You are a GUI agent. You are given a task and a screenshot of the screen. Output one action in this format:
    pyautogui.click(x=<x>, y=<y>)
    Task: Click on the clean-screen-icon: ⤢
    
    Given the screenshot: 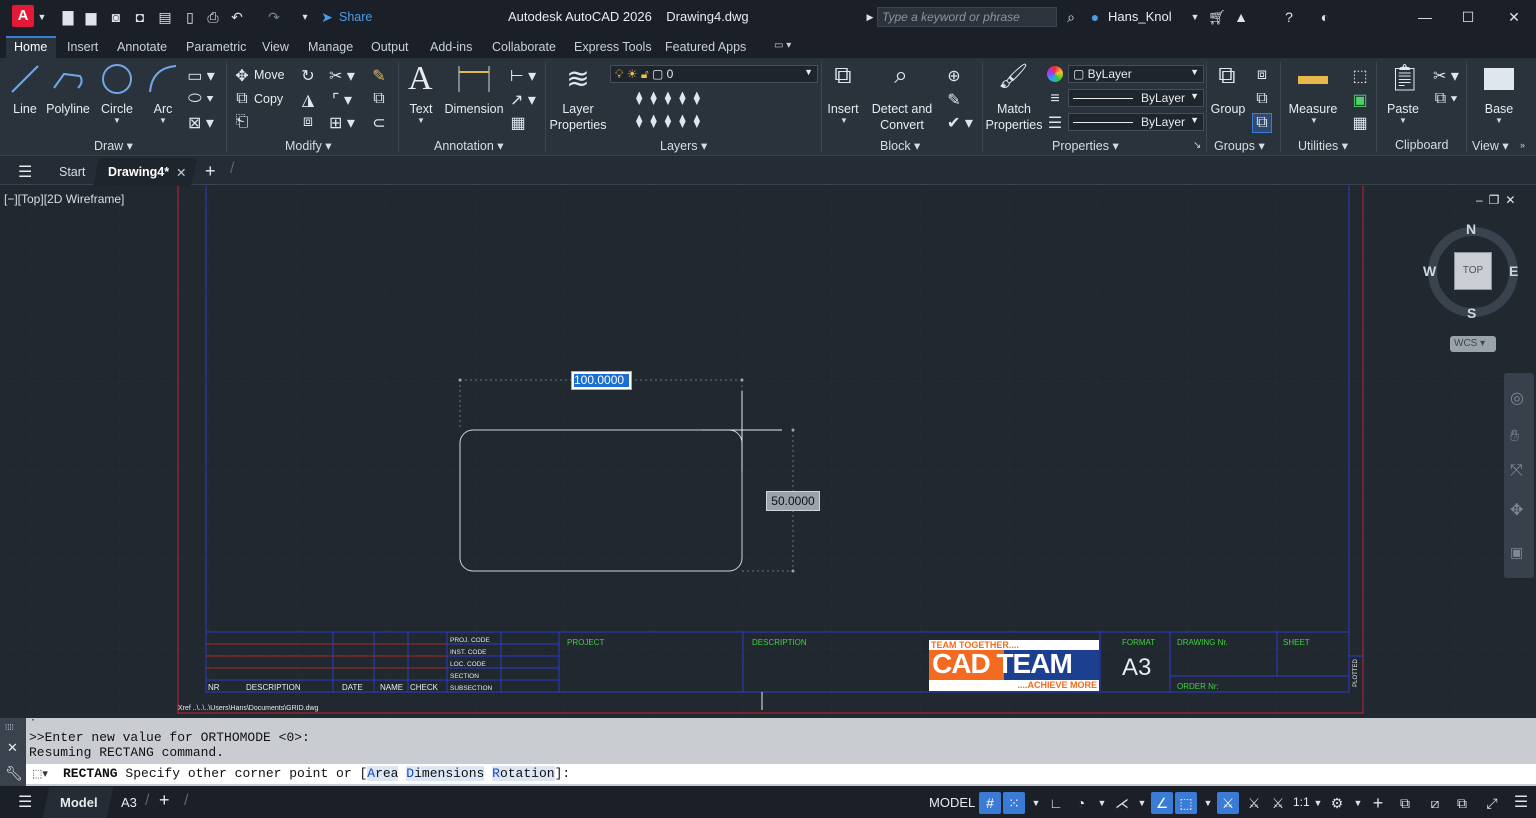 What is the action you would take?
    pyautogui.click(x=1492, y=803)
    